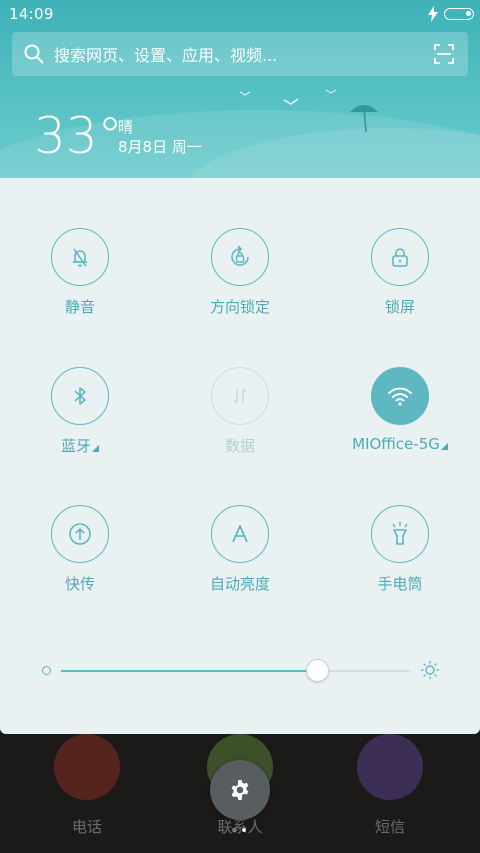  I want to click on sun-icon, so click(430, 670).